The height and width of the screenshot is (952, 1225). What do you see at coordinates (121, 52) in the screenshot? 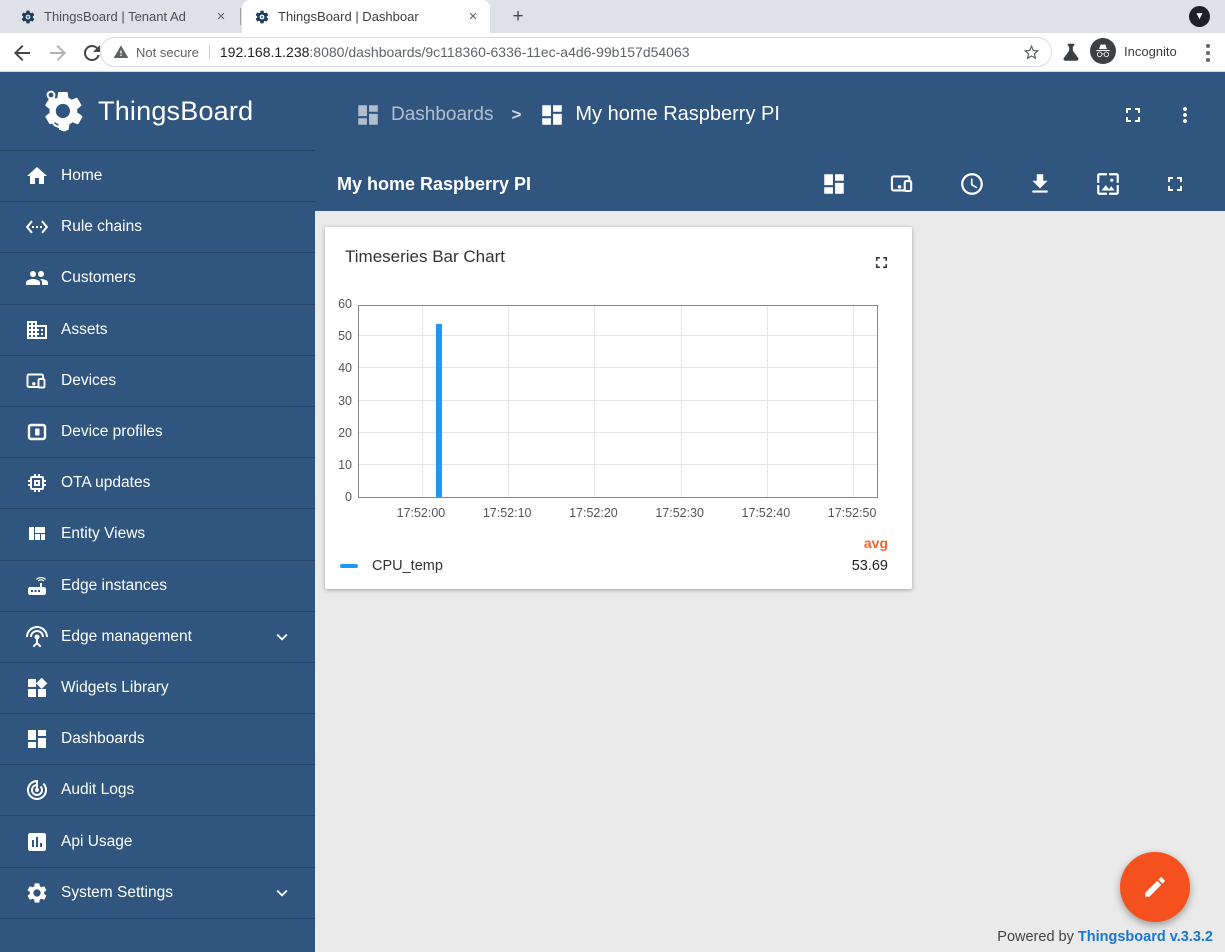
I see `not-secure-warning-icon` at bounding box center [121, 52].